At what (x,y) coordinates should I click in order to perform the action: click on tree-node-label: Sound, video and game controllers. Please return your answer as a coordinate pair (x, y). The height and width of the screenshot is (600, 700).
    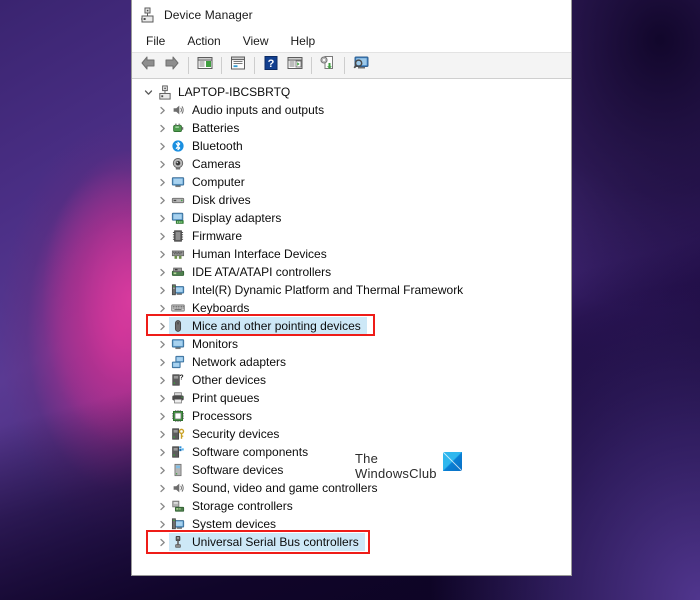
    Looking at the image, I should click on (285, 488).